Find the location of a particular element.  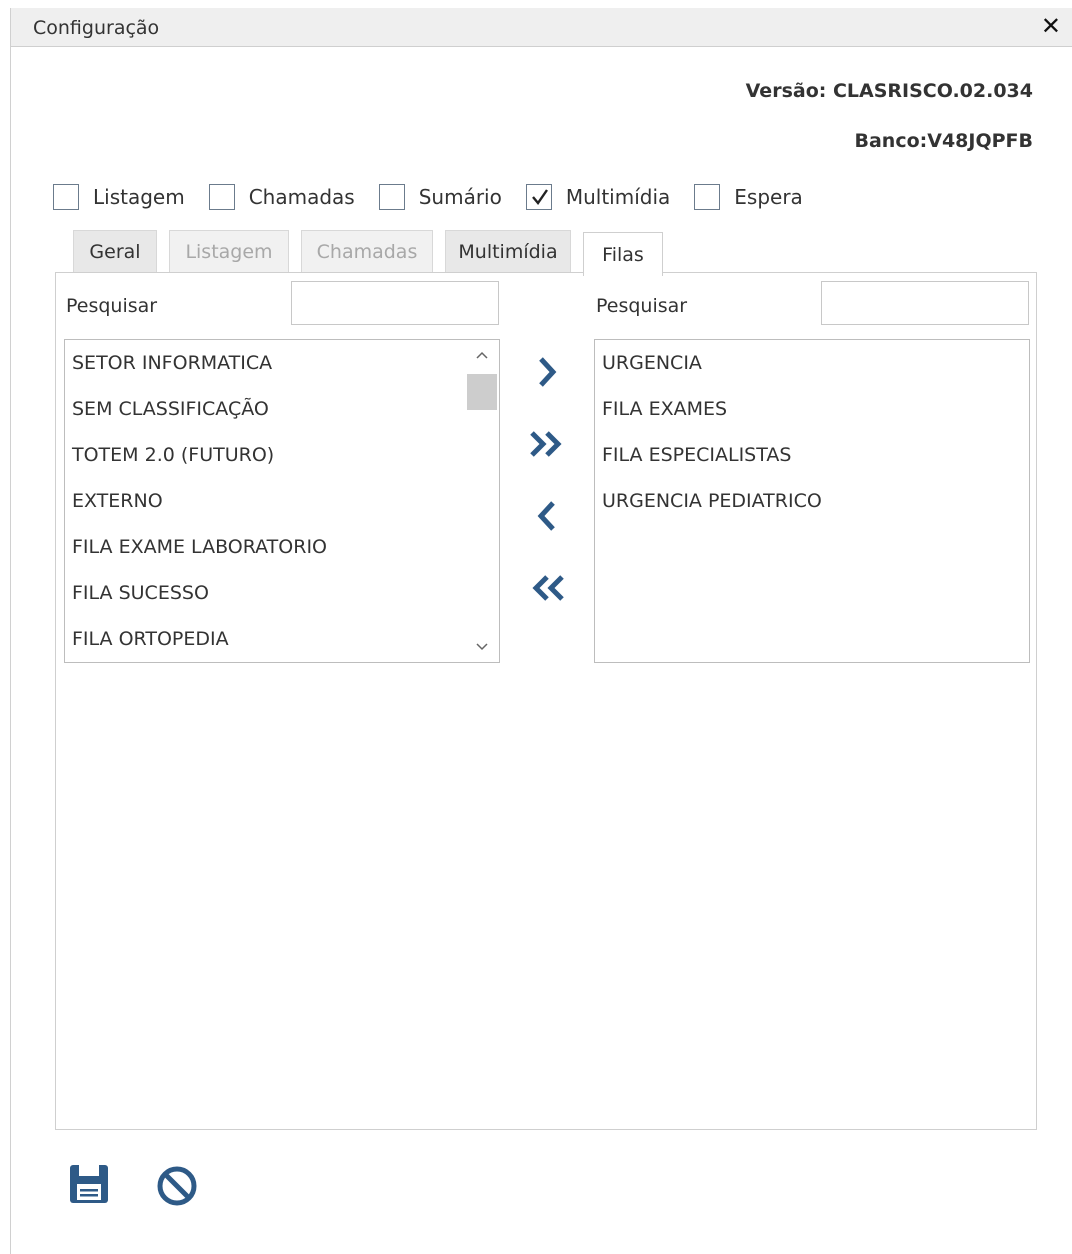

list-item: URGENCIA is located at coordinates (812, 363).